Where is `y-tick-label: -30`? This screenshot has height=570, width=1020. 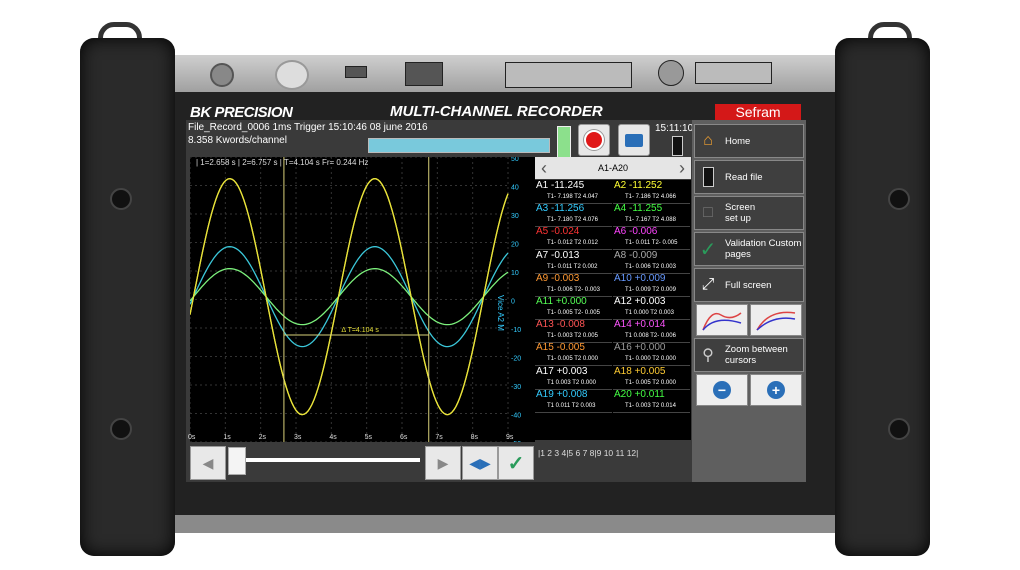 y-tick-label: -30 is located at coordinates (516, 387).